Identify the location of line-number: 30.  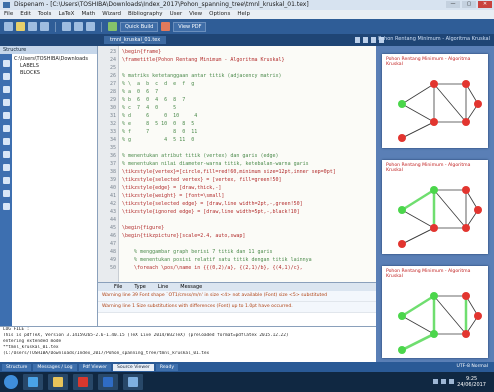
(112, 108).